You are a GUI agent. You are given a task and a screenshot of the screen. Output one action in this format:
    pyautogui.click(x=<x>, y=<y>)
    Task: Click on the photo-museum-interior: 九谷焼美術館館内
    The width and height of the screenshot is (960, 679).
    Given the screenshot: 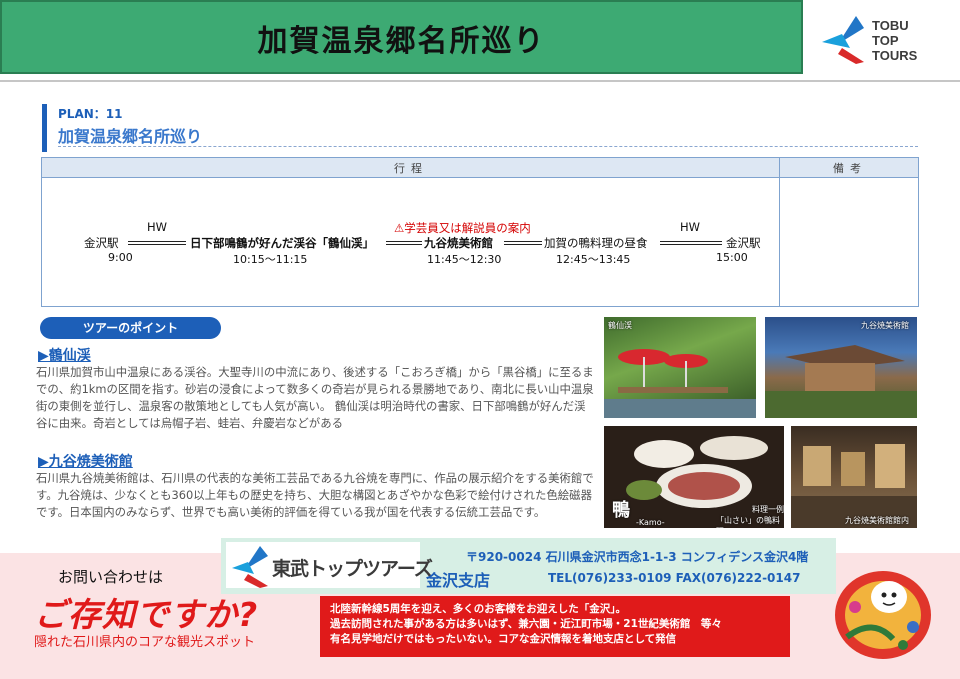 What is the action you would take?
    pyautogui.click(x=854, y=477)
    